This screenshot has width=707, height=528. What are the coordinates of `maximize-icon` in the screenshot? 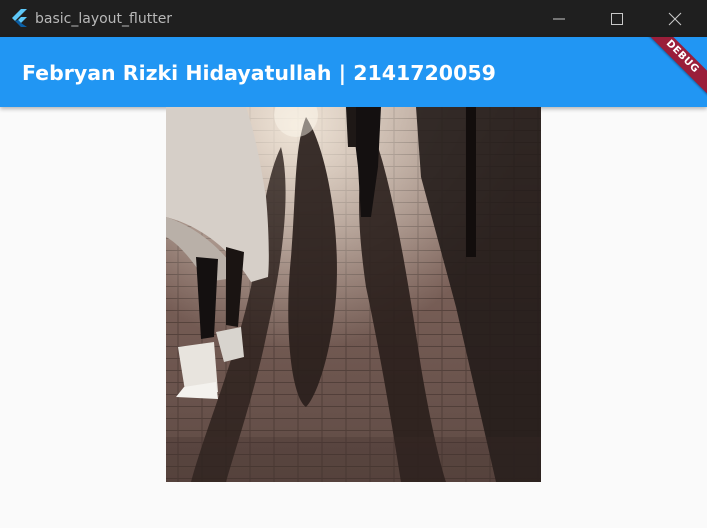 It's located at (617, 19).